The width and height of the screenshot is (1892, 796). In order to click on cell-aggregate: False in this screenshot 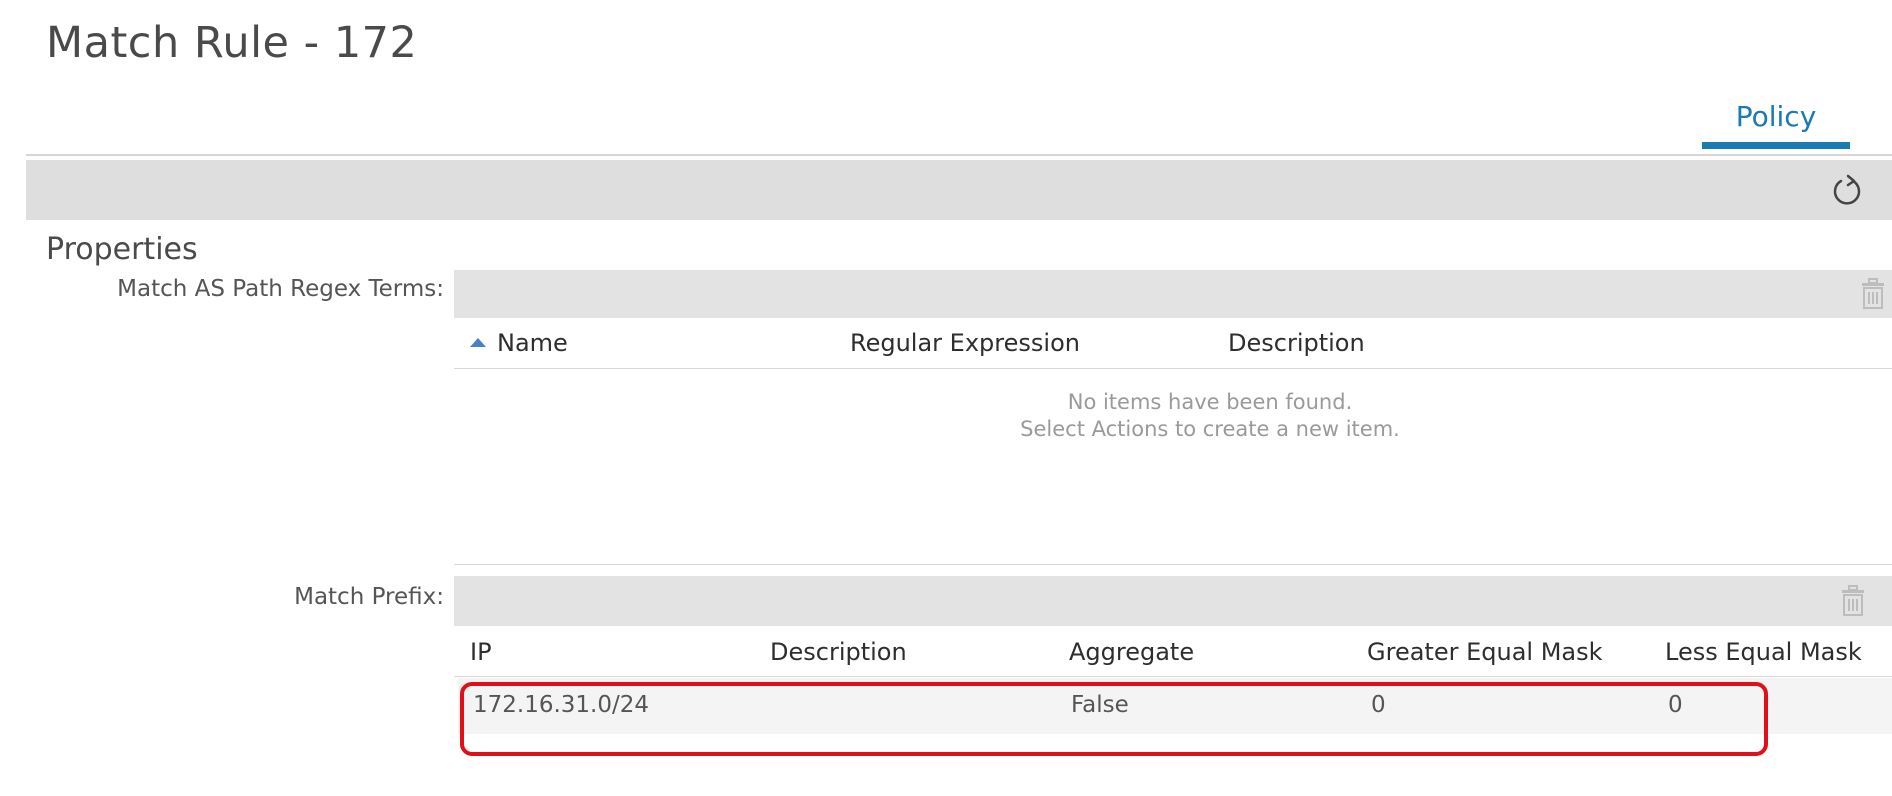, I will do `click(1100, 705)`.